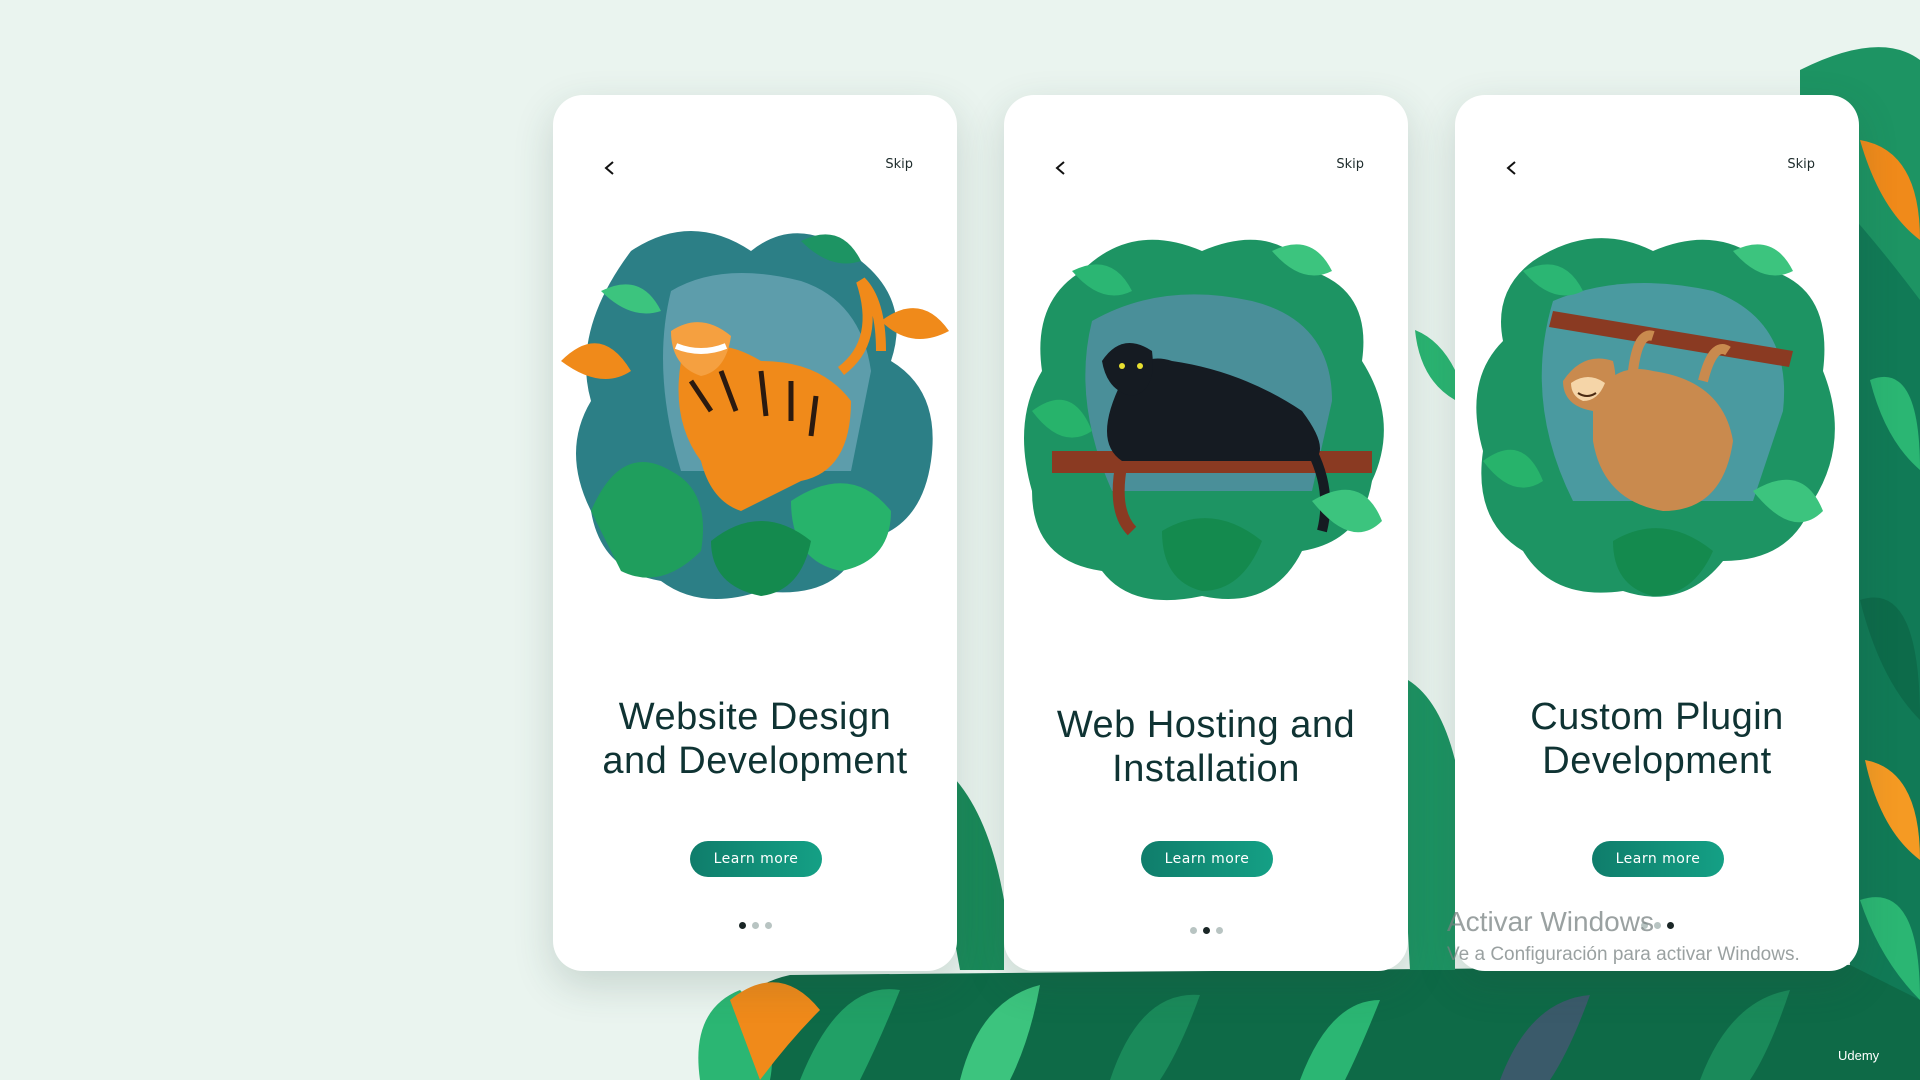 This screenshot has width=1920, height=1080. What do you see at coordinates (755, 415) in the screenshot?
I see `tiger-jungle-illustration` at bounding box center [755, 415].